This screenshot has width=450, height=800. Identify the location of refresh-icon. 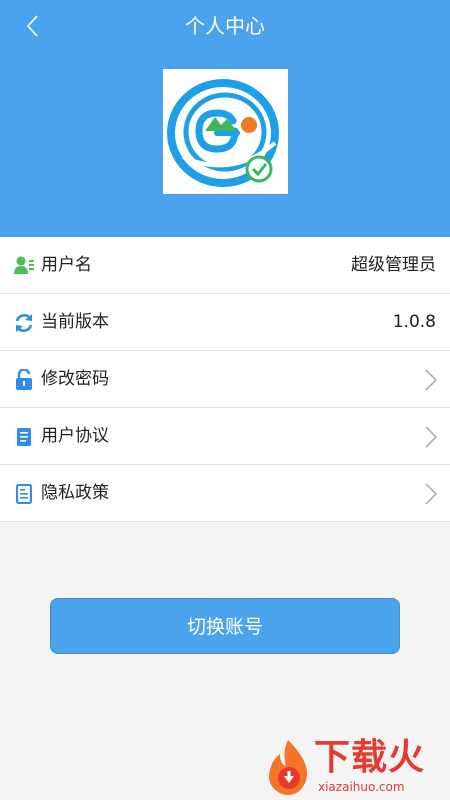
(24, 323).